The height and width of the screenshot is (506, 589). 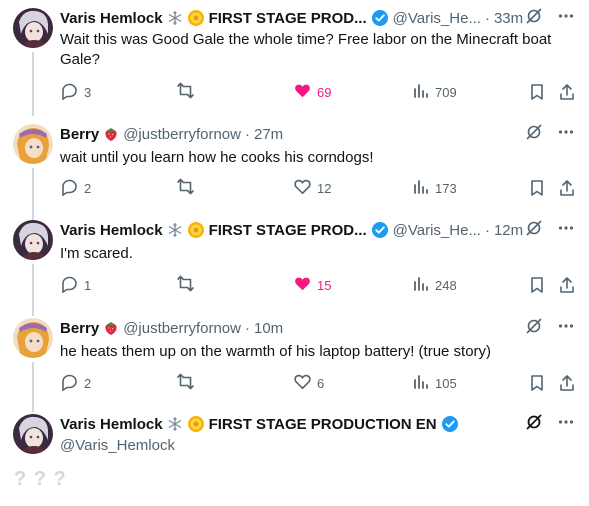 I want to click on like-button: 12, so click(x=312, y=188).